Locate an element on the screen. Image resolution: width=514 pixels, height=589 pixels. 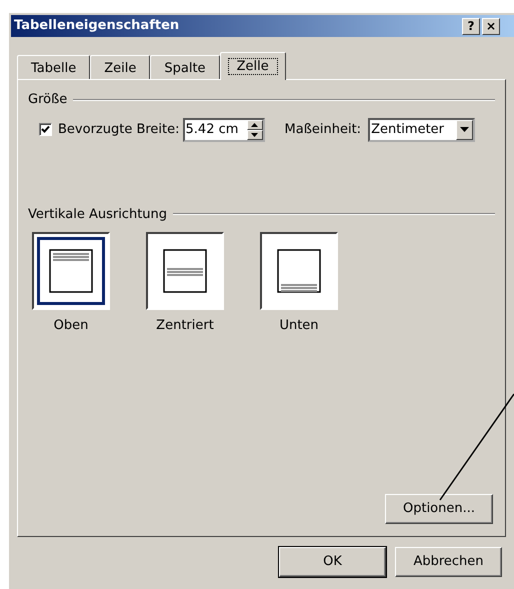
tab: Zeile is located at coordinates (120, 67).